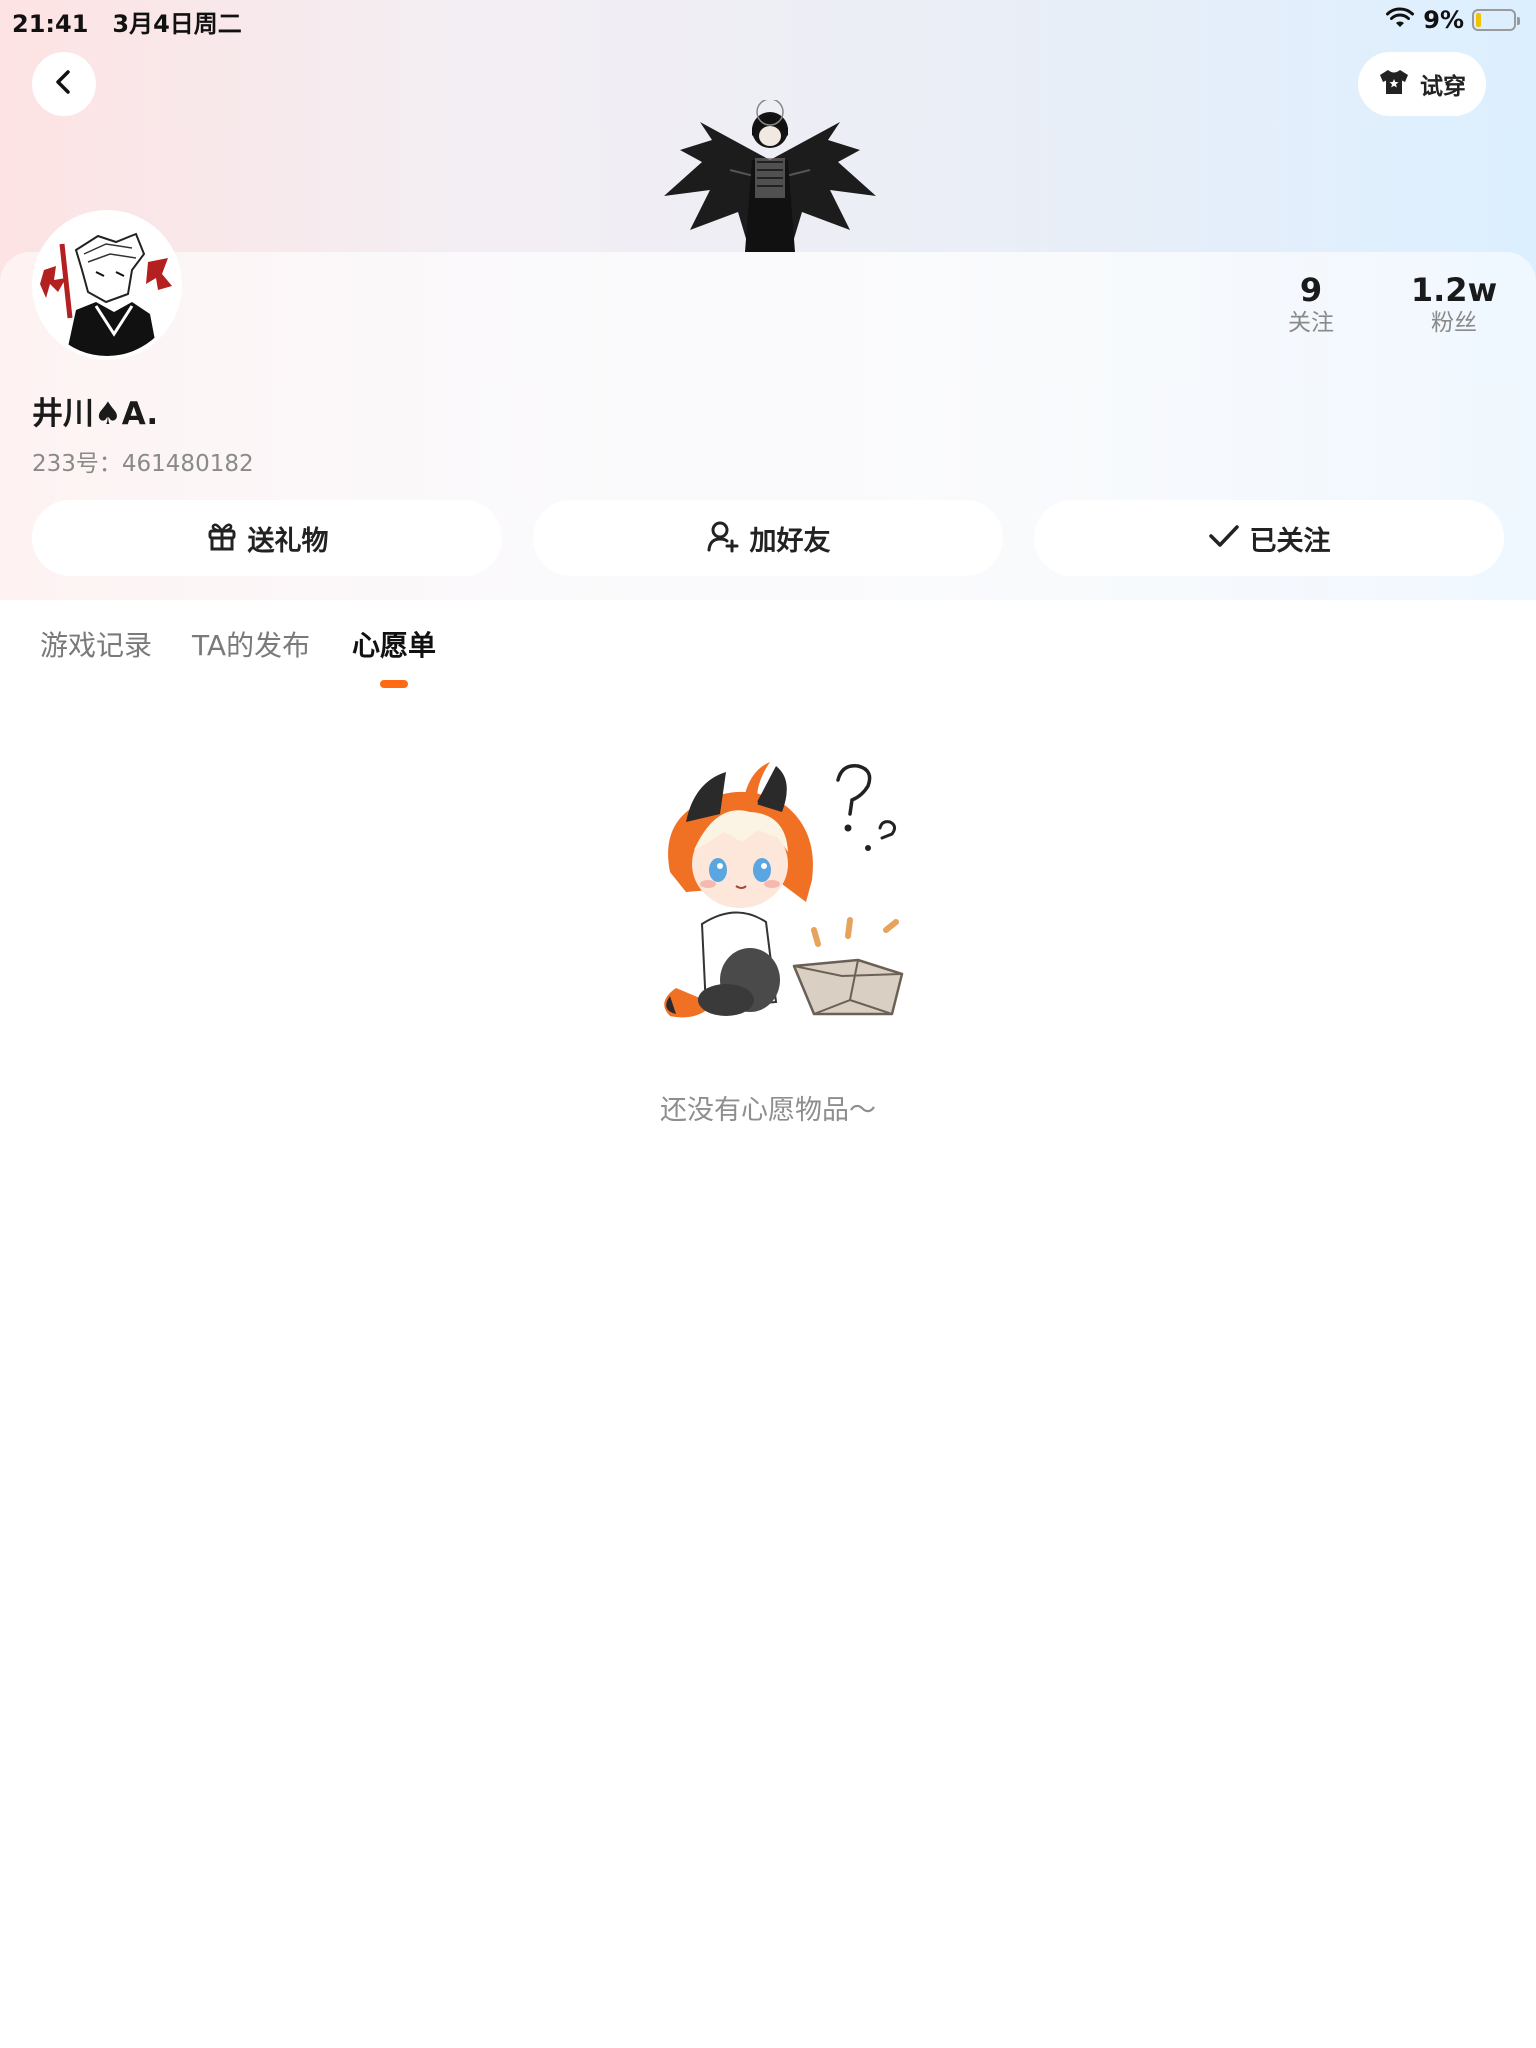 This screenshot has width=1536, height=2048. Describe the element at coordinates (768, 1110) in the screenshot. I see `empty-state-message: 还没有心愿物品～` at that location.